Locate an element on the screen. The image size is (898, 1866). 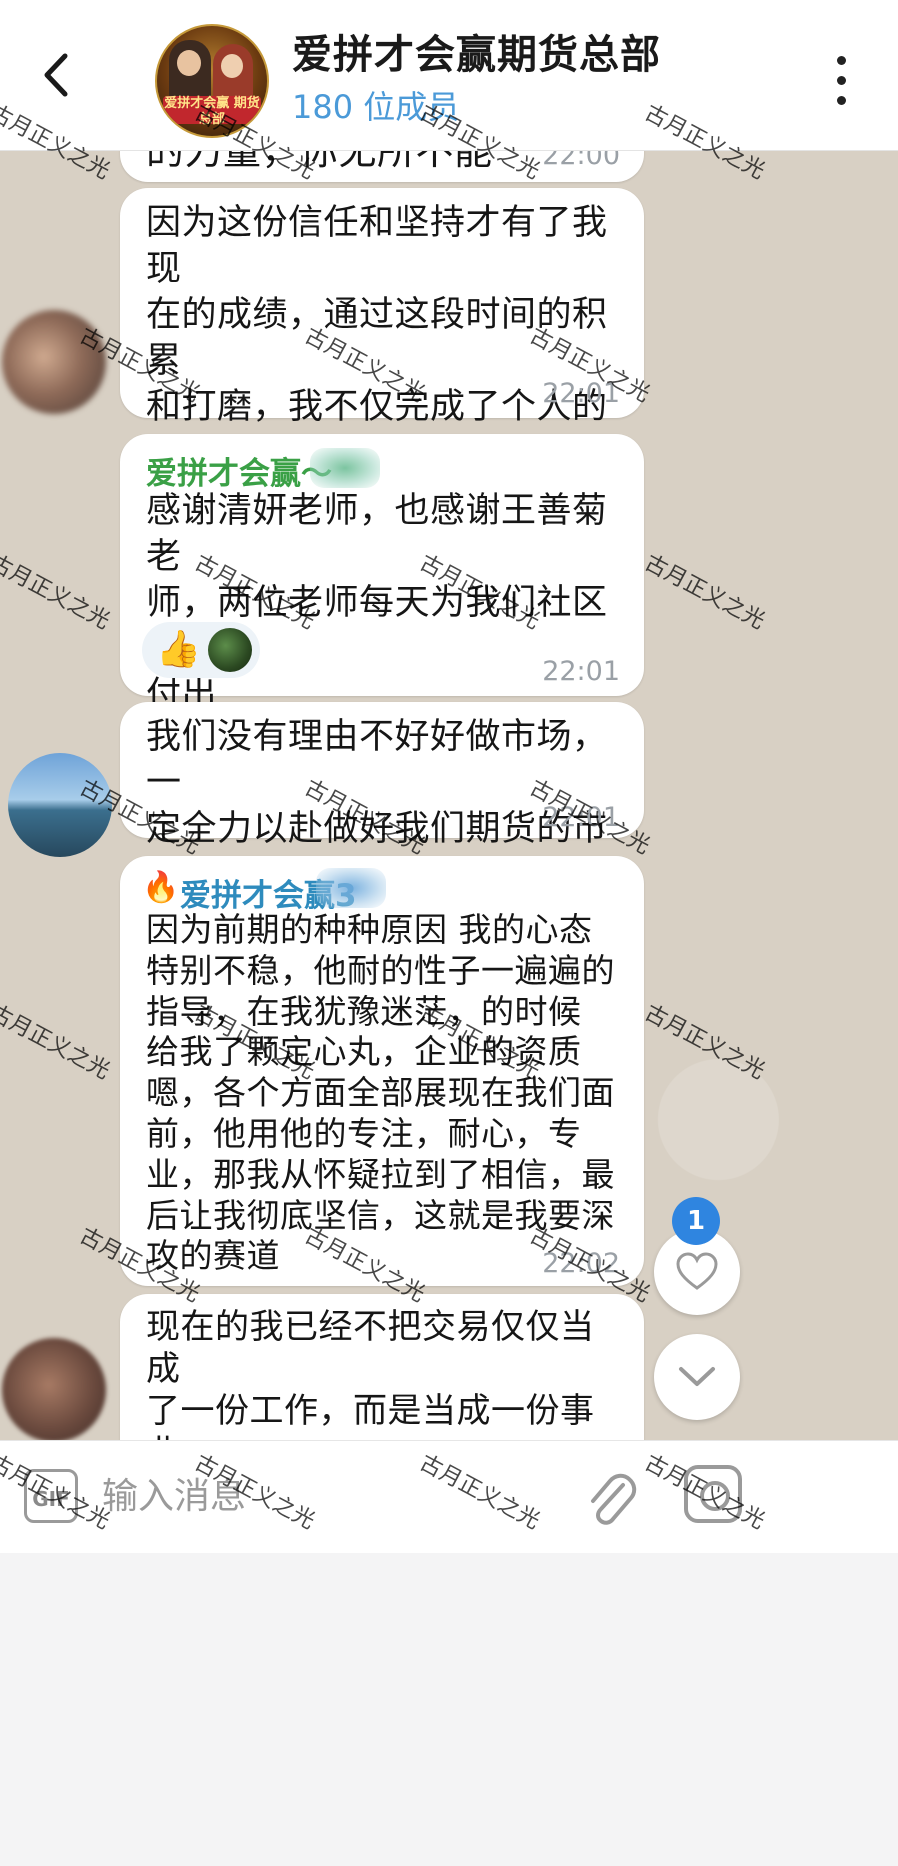
paperclip-icon is located at coordinates (611, 1497).